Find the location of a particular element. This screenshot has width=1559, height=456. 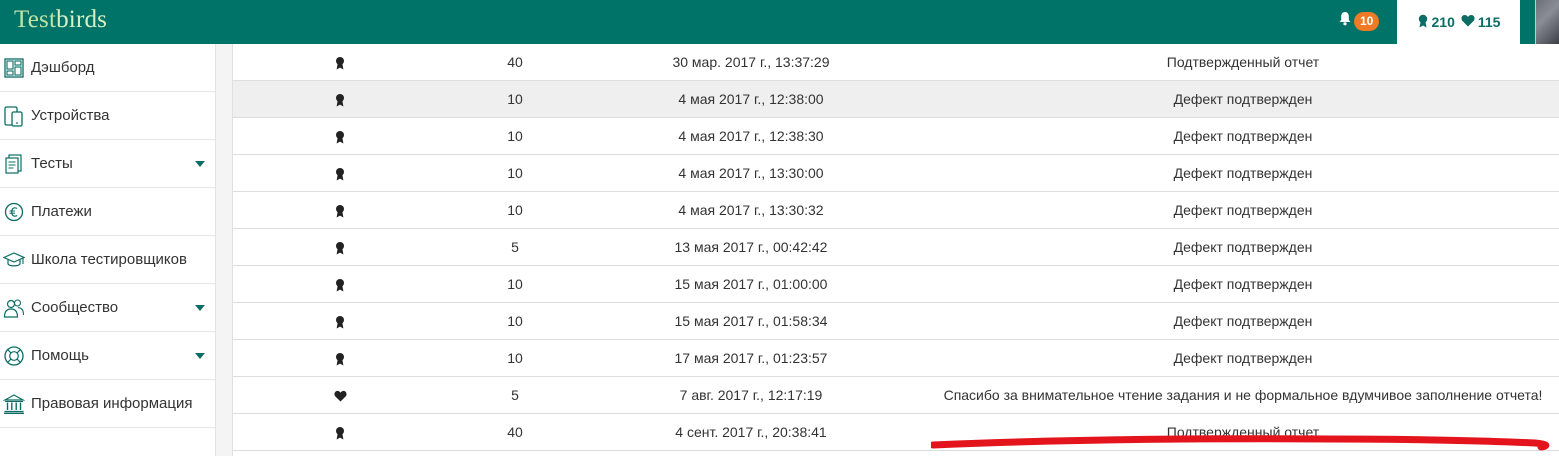

sidebar-item-help: Помощь is located at coordinates (107, 356).